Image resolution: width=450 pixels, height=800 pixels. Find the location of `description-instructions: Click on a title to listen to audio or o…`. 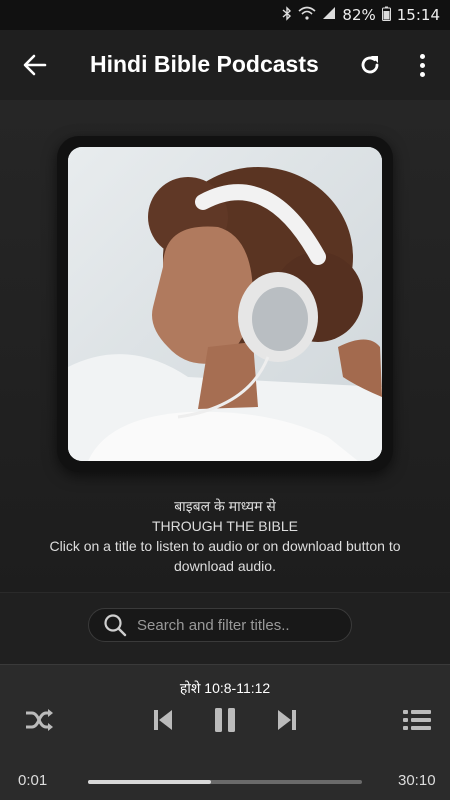

description-instructions: Click on a title to listen to audio or o… is located at coordinates (225, 546).